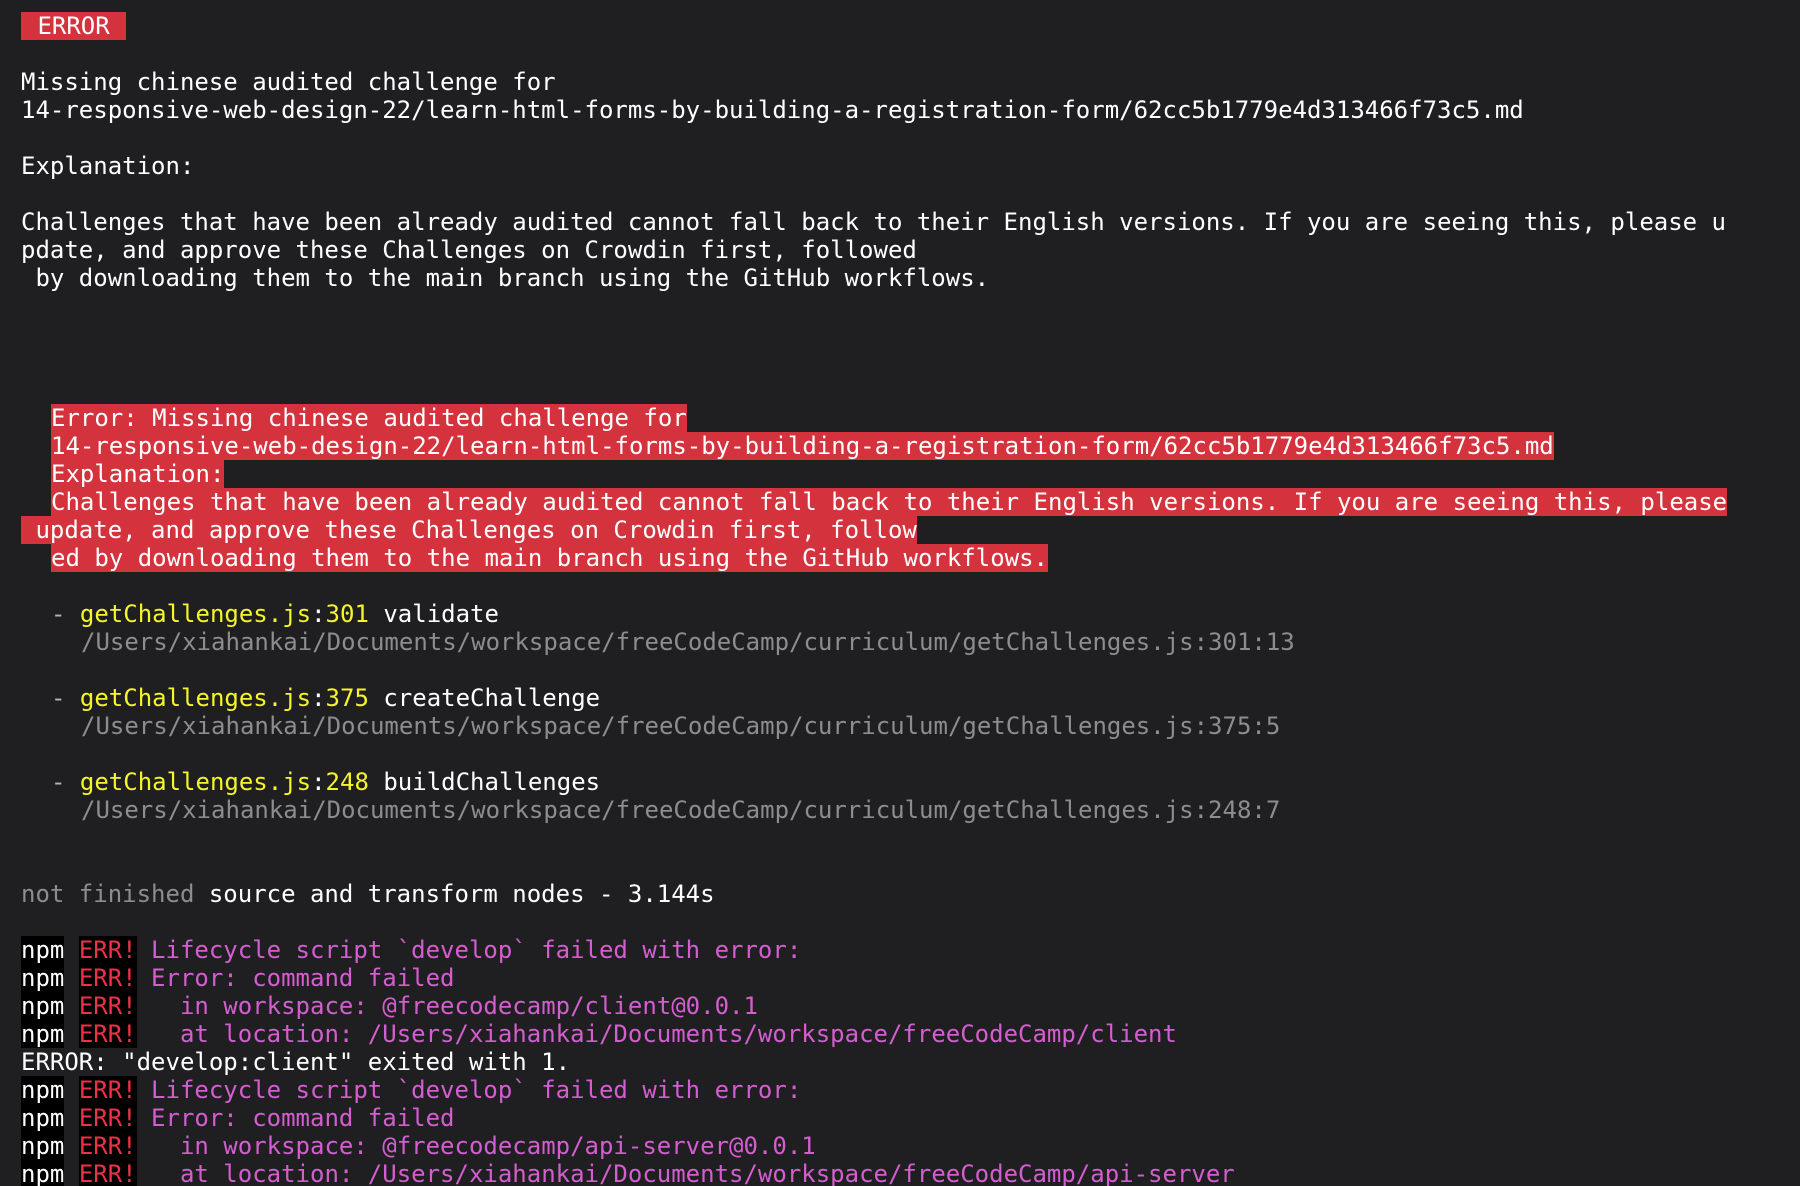 The width and height of the screenshot is (1800, 1186). Describe the element at coordinates (288, 82) in the screenshot. I see `missing-line-1: Missing chinese audited challenge for` at that location.